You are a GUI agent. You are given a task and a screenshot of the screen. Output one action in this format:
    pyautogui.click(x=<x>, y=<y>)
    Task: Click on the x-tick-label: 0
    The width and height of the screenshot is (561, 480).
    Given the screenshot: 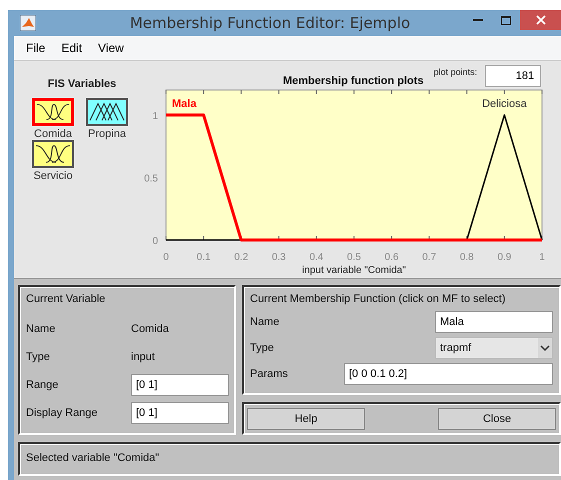 What is the action you would take?
    pyautogui.click(x=166, y=257)
    